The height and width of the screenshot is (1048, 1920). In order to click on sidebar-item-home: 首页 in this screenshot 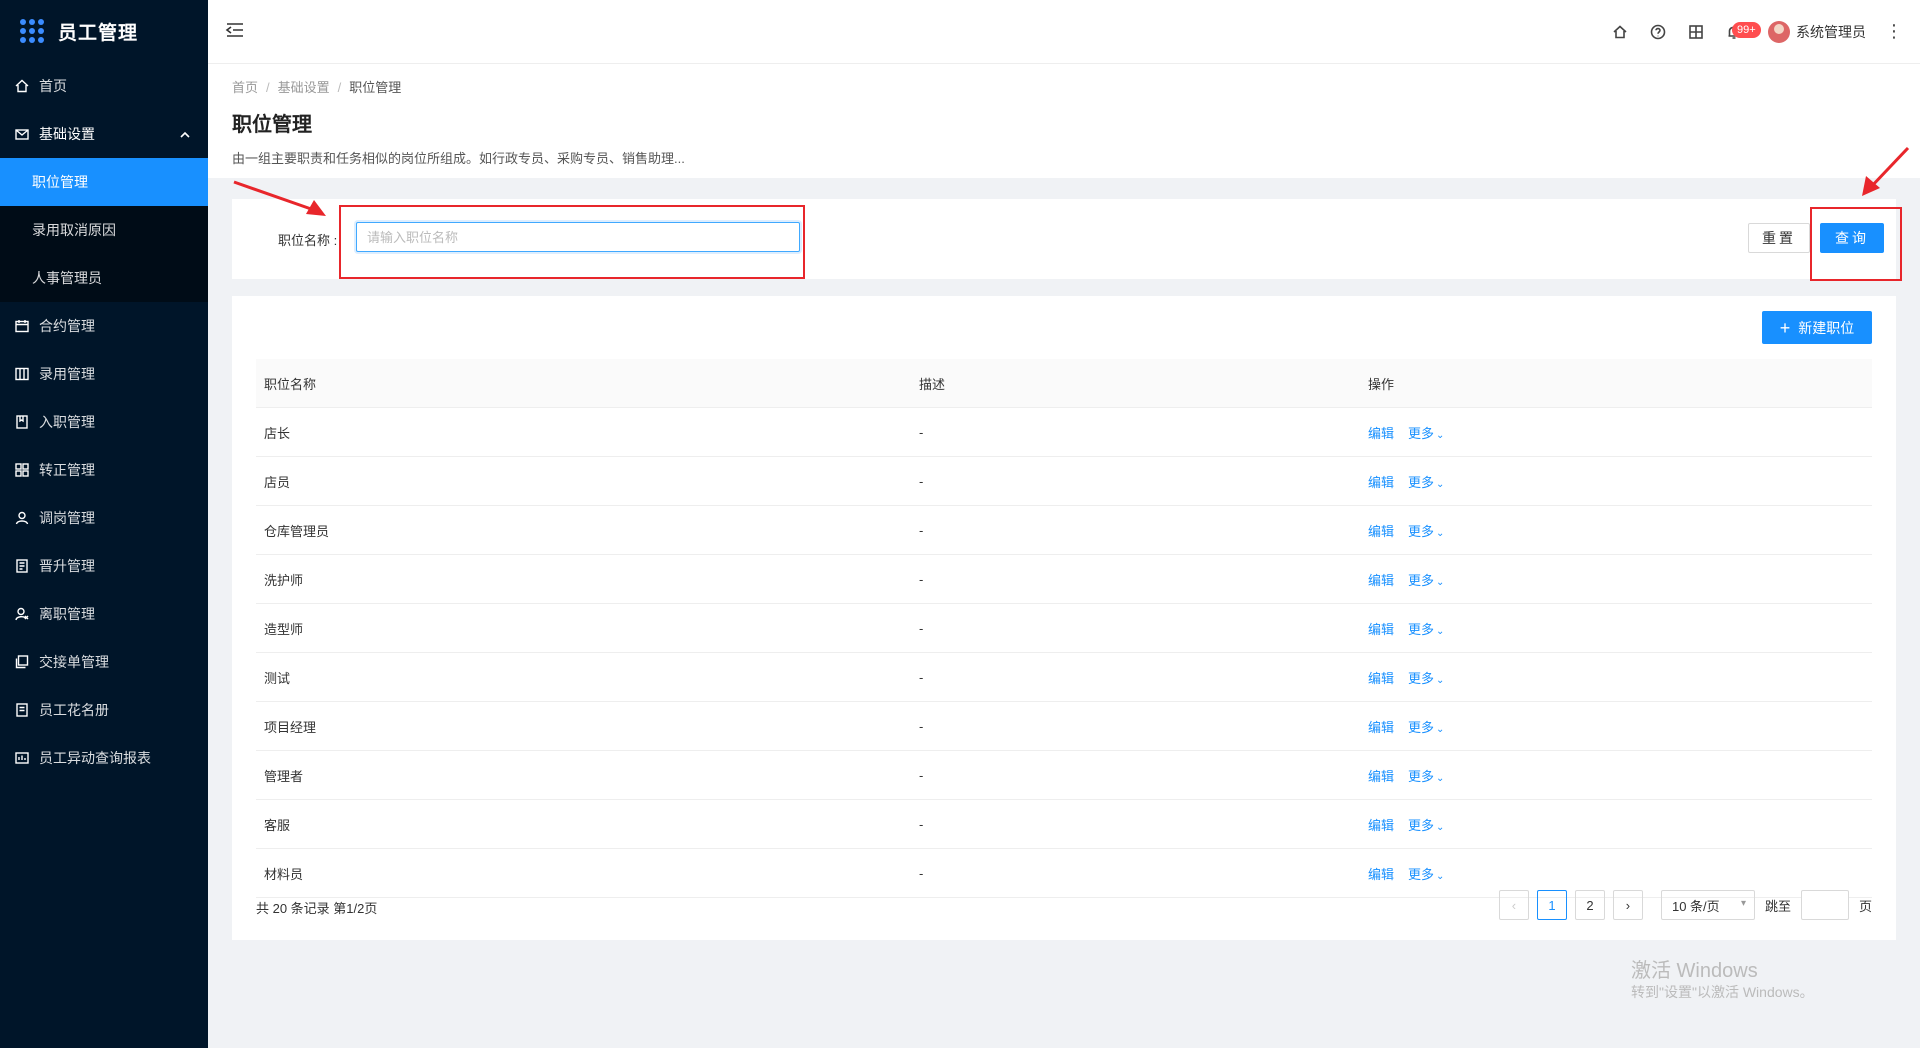, I will do `click(104, 86)`.